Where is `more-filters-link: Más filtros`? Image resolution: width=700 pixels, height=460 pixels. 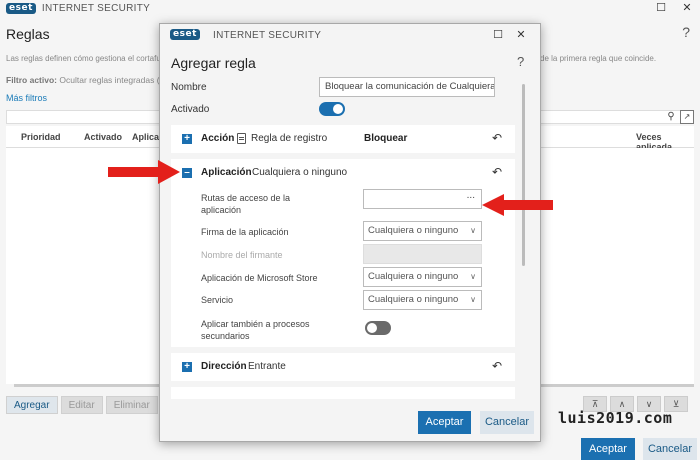
more-filters-link: Más filtros is located at coordinates (26, 98).